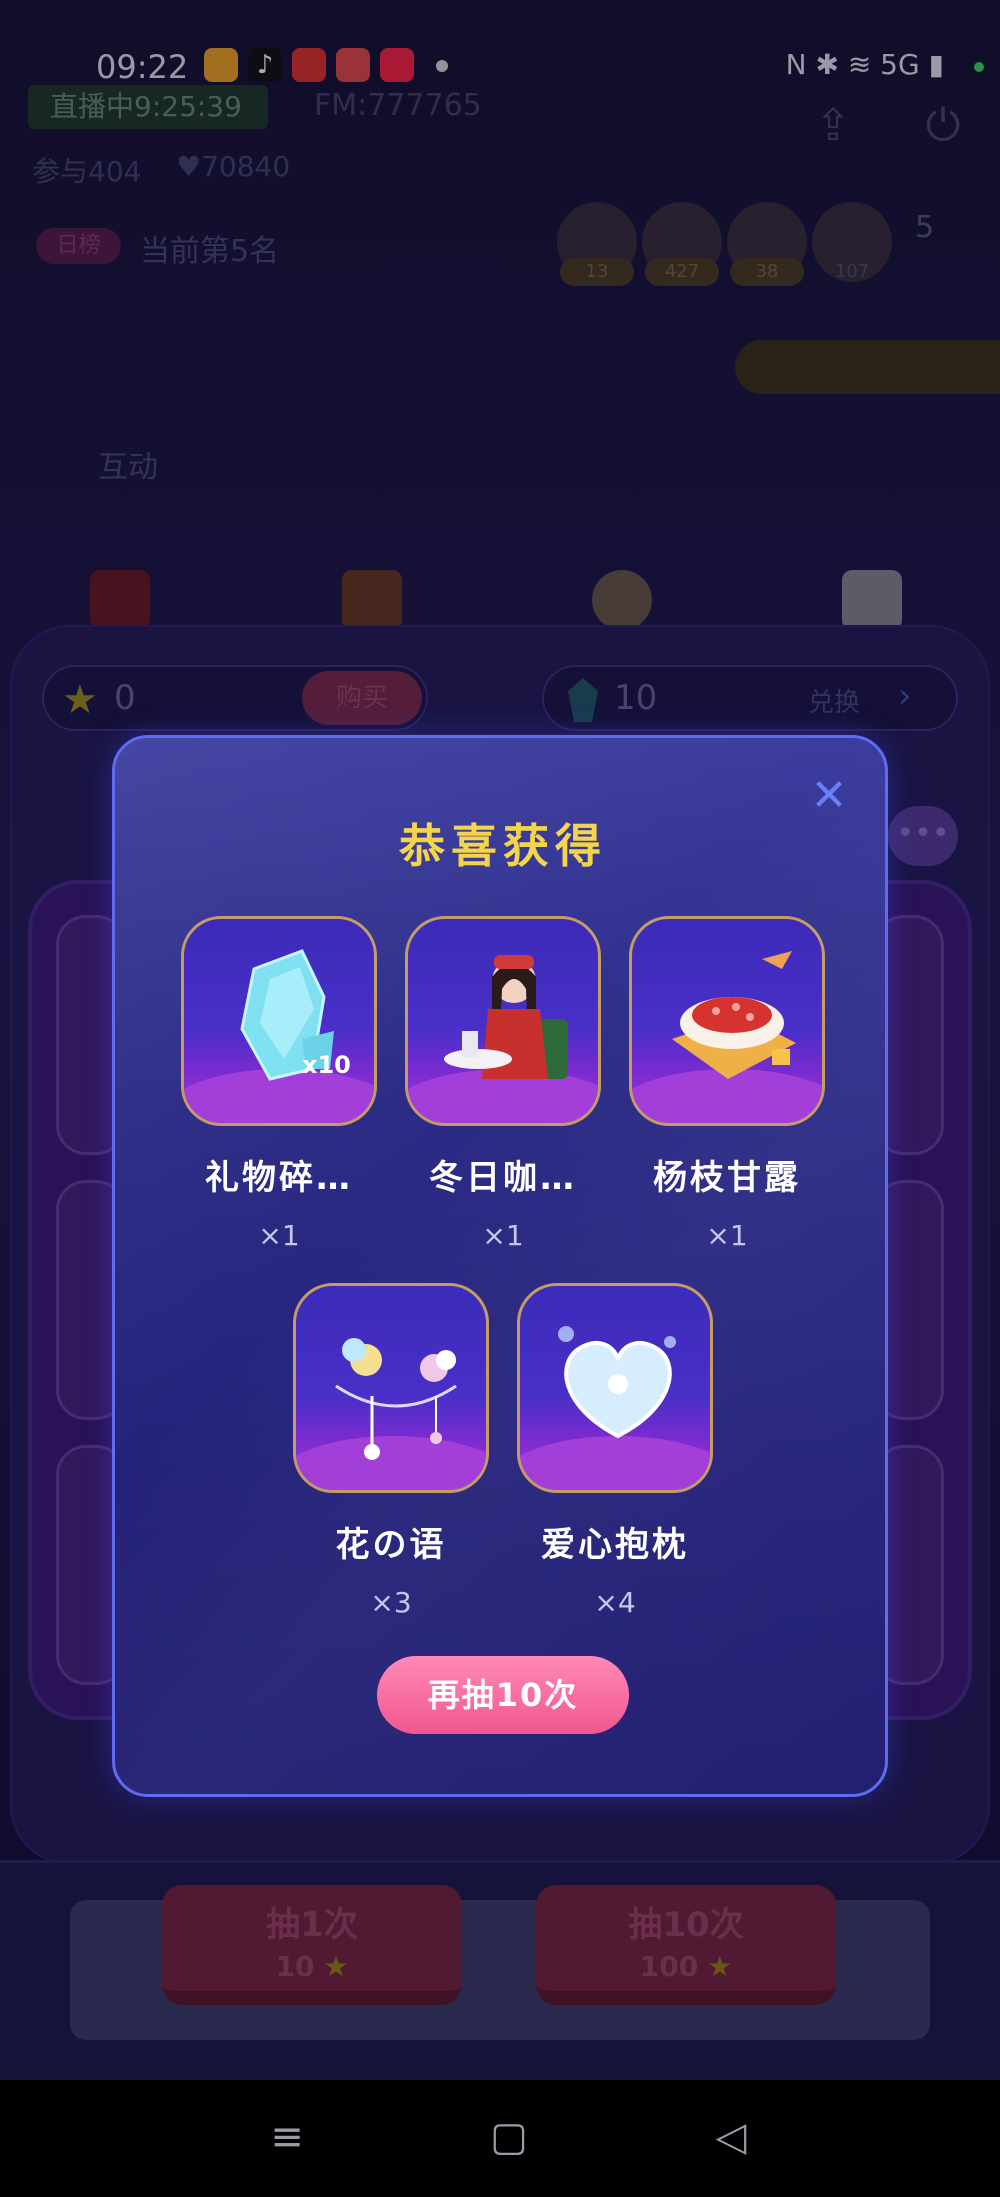 This screenshot has width=1000, height=2197. What do you see at coordinates (731, 2137) in the screenshot?
I see `back-triangle-icon: ◁` at bounding box center [731, 2137].